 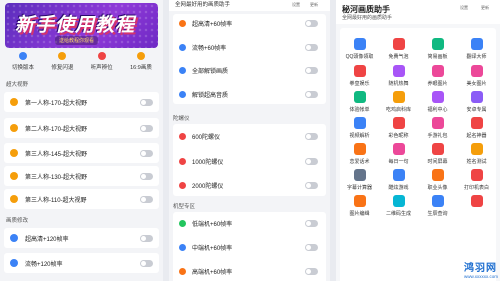 I want to click on tool-grid-item: 翻译大师, so click(x=476, y=49).